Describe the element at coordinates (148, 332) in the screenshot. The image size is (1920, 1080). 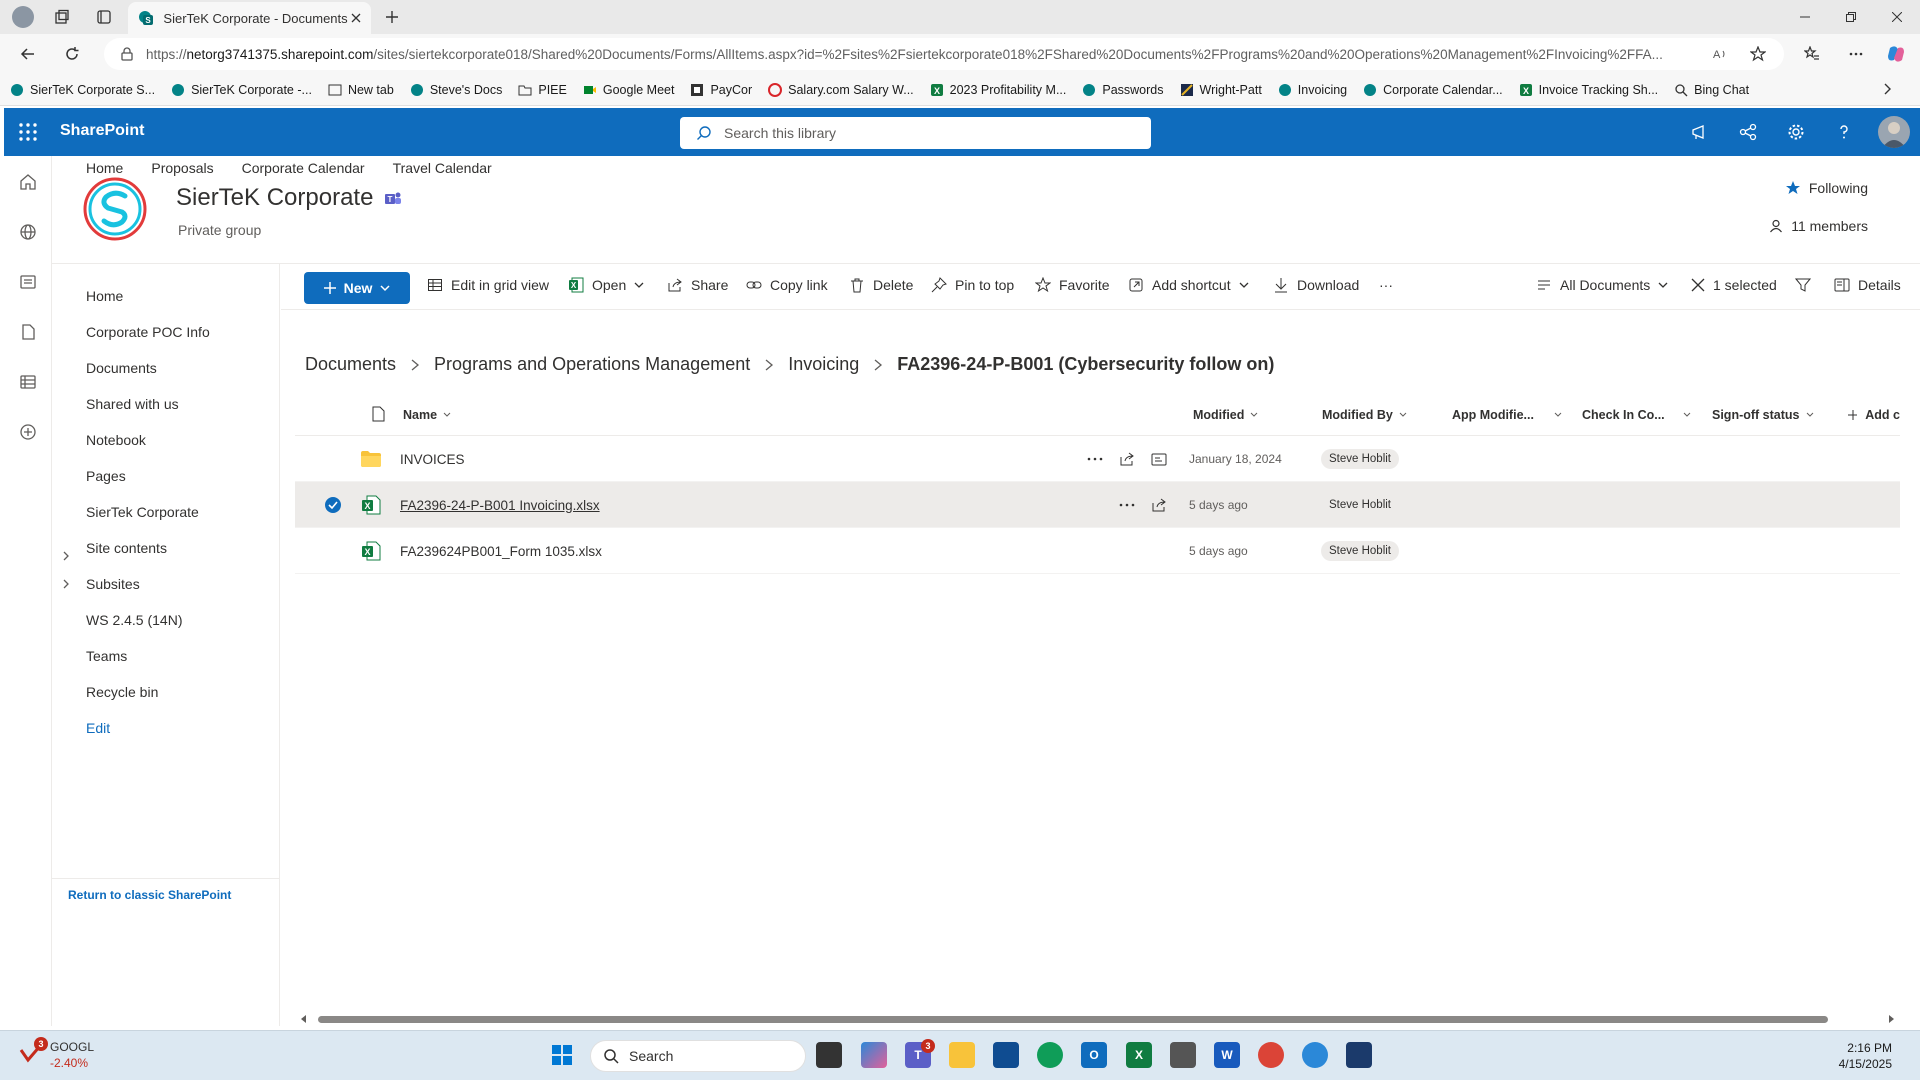
I see `nav-corporate-poc-info: Corporate POC Info` at that location.